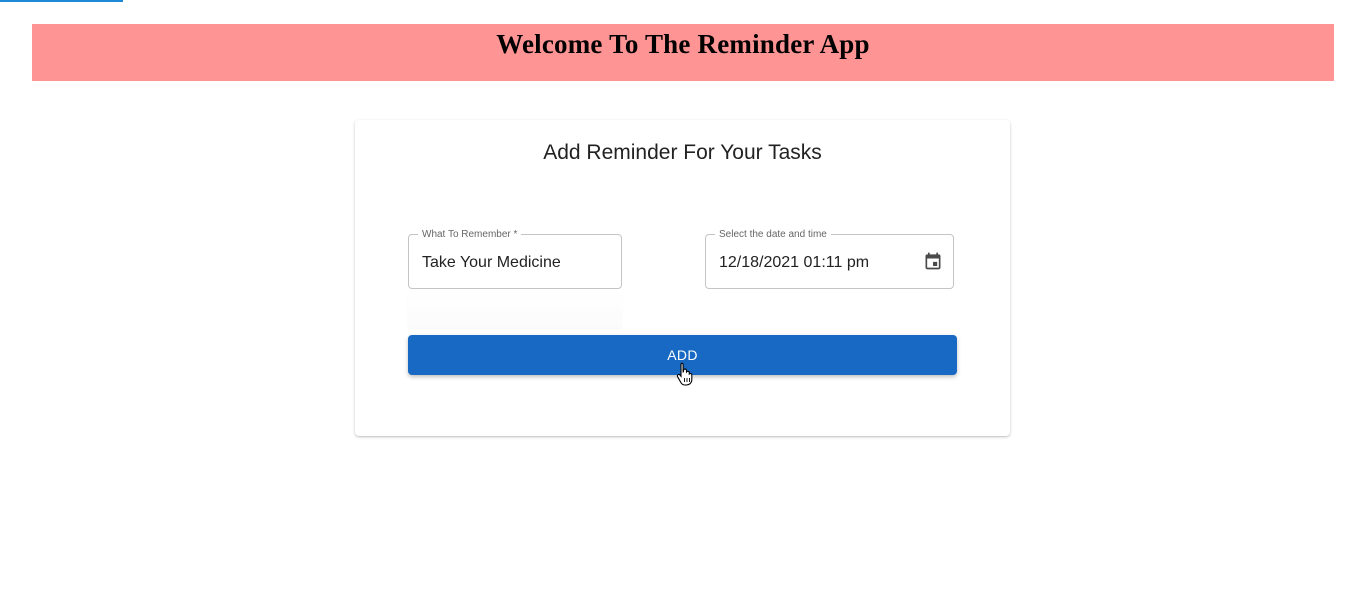 The height and width of the screenshot is (606, 1366). I want to click on app-title: Welcome To The Reminder App, so click(683, 44).